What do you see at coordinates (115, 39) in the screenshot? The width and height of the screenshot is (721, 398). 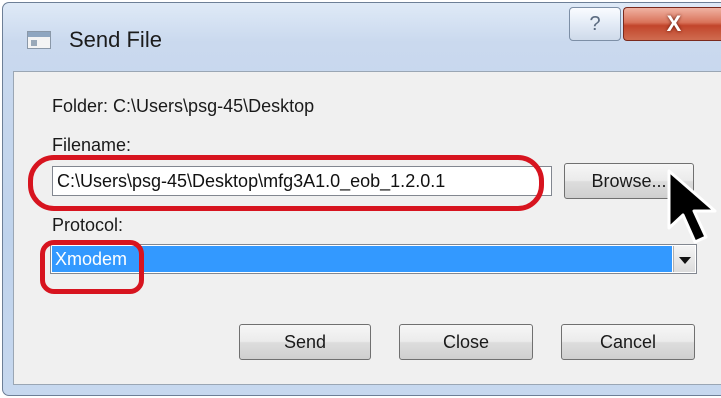 I see `window-title: Send File` at bounding box center [115, 39].